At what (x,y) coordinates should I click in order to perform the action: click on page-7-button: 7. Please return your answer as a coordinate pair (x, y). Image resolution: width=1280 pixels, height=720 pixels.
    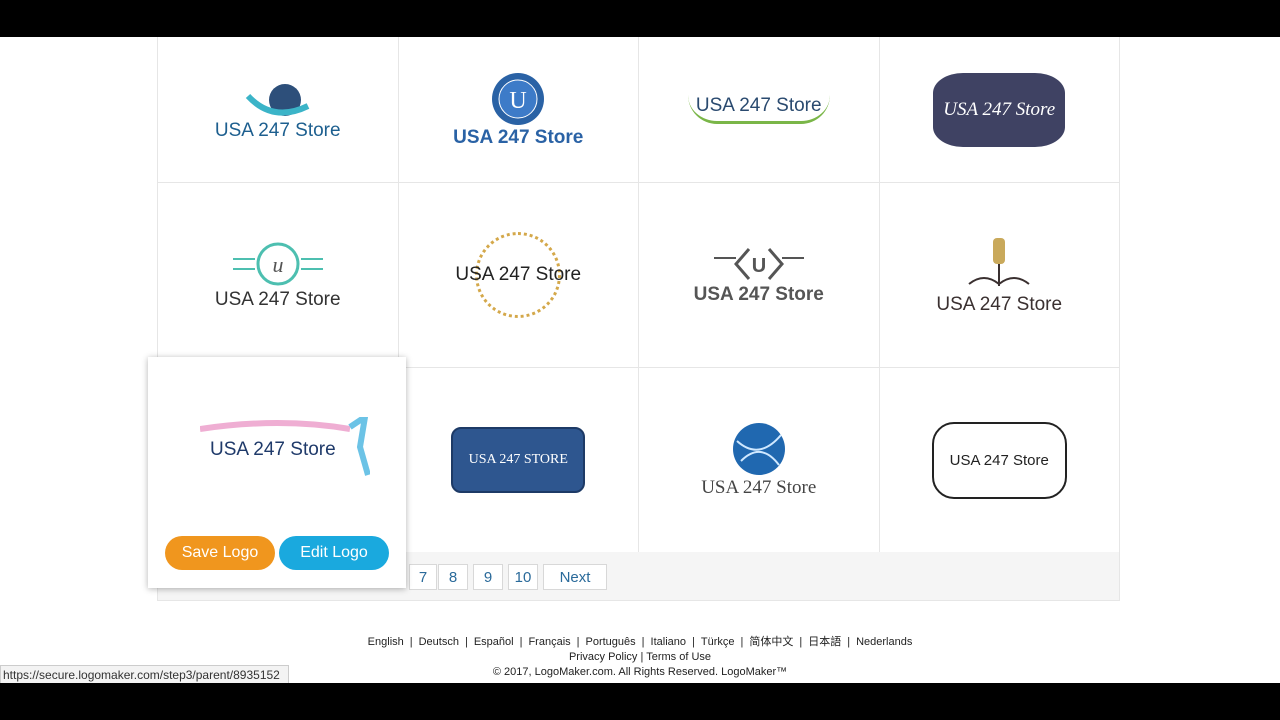
    Looking at the image, I should click on (423, 577).